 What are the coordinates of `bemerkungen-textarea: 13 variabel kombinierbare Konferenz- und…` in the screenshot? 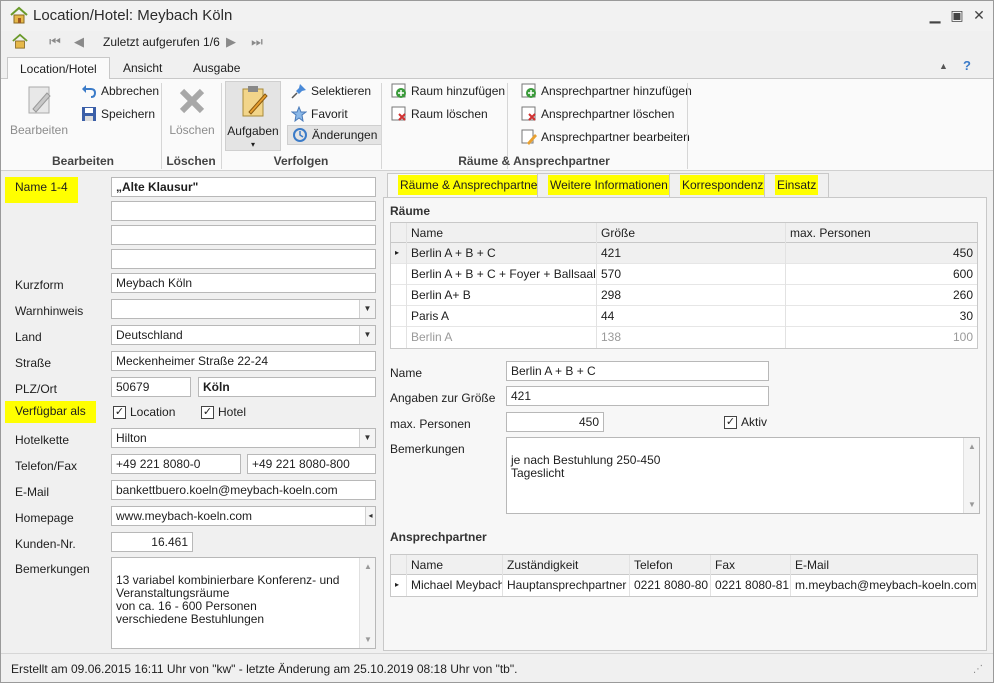 It's located at (243, 603).